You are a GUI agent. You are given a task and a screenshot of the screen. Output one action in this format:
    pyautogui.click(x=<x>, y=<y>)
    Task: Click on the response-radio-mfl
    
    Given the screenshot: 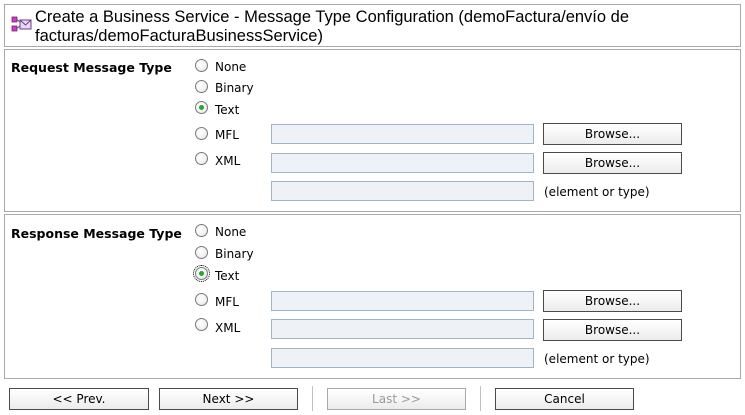 What is the action you would take?
    pyautogui.click(x=201, y=299)
    